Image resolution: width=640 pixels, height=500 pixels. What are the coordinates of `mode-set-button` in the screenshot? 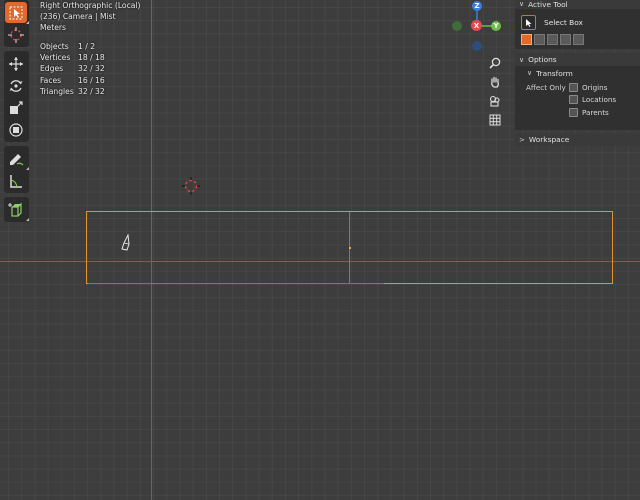 It's located at (526, 39).